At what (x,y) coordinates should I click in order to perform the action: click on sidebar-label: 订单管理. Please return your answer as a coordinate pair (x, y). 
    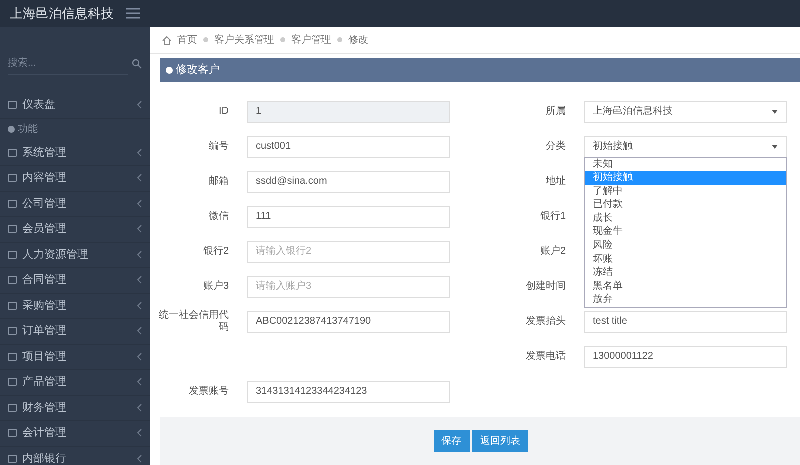
    Looking at the image, I should click on (44, 331).